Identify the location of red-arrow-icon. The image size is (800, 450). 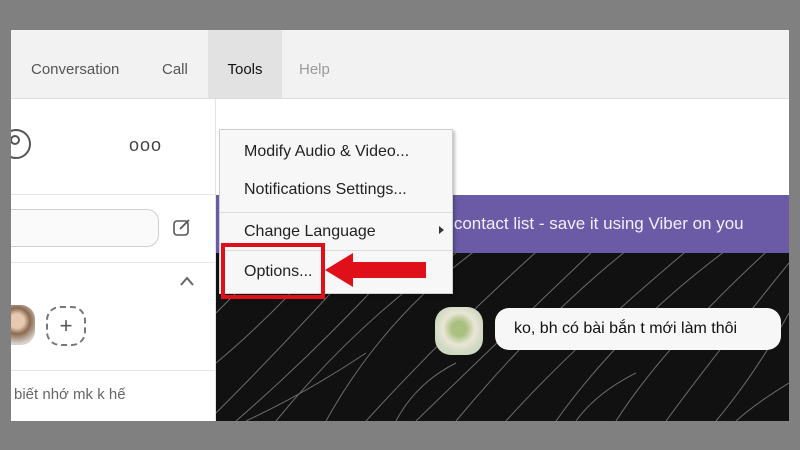
(375, 270).